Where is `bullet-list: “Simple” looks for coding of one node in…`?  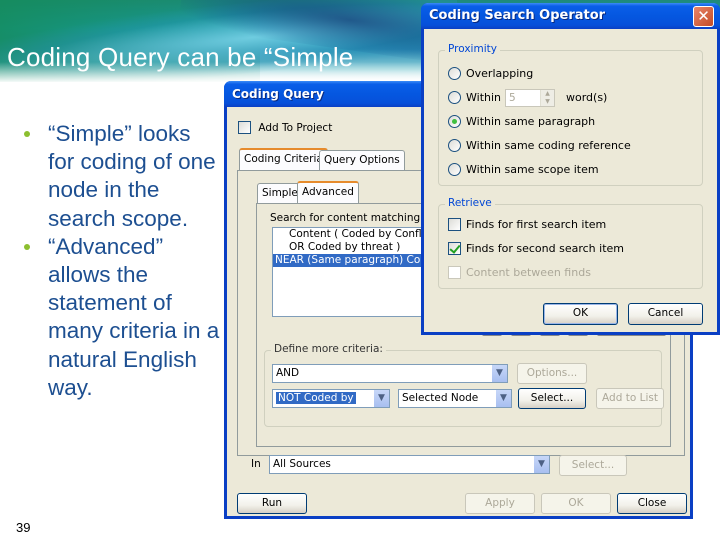
bullet-list: “Simple” looks for coding of one node in… is located at coordinates (120, 261).